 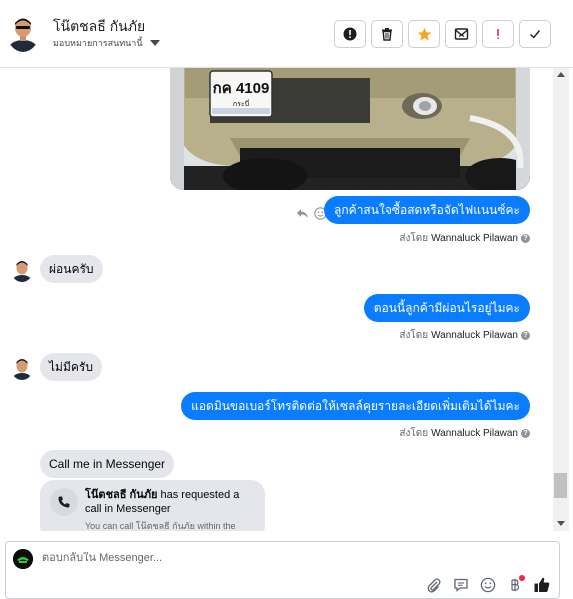 I want to click on alert-circle-icon, so click(x=350, y=34).